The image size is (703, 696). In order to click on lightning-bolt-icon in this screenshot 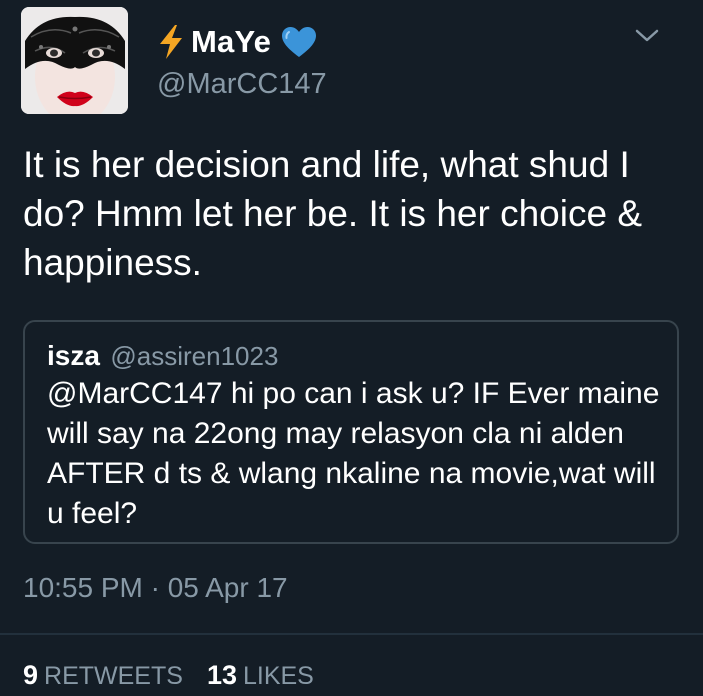, I will do `click(171, 42)`.